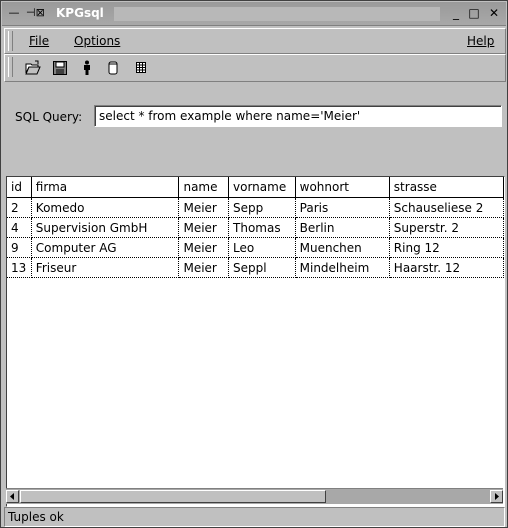  What do you see at coordinates (446, 207) in the screenshot?
I see `cell-strasse: Schauseliese 2` at bounding box center [446, 207].